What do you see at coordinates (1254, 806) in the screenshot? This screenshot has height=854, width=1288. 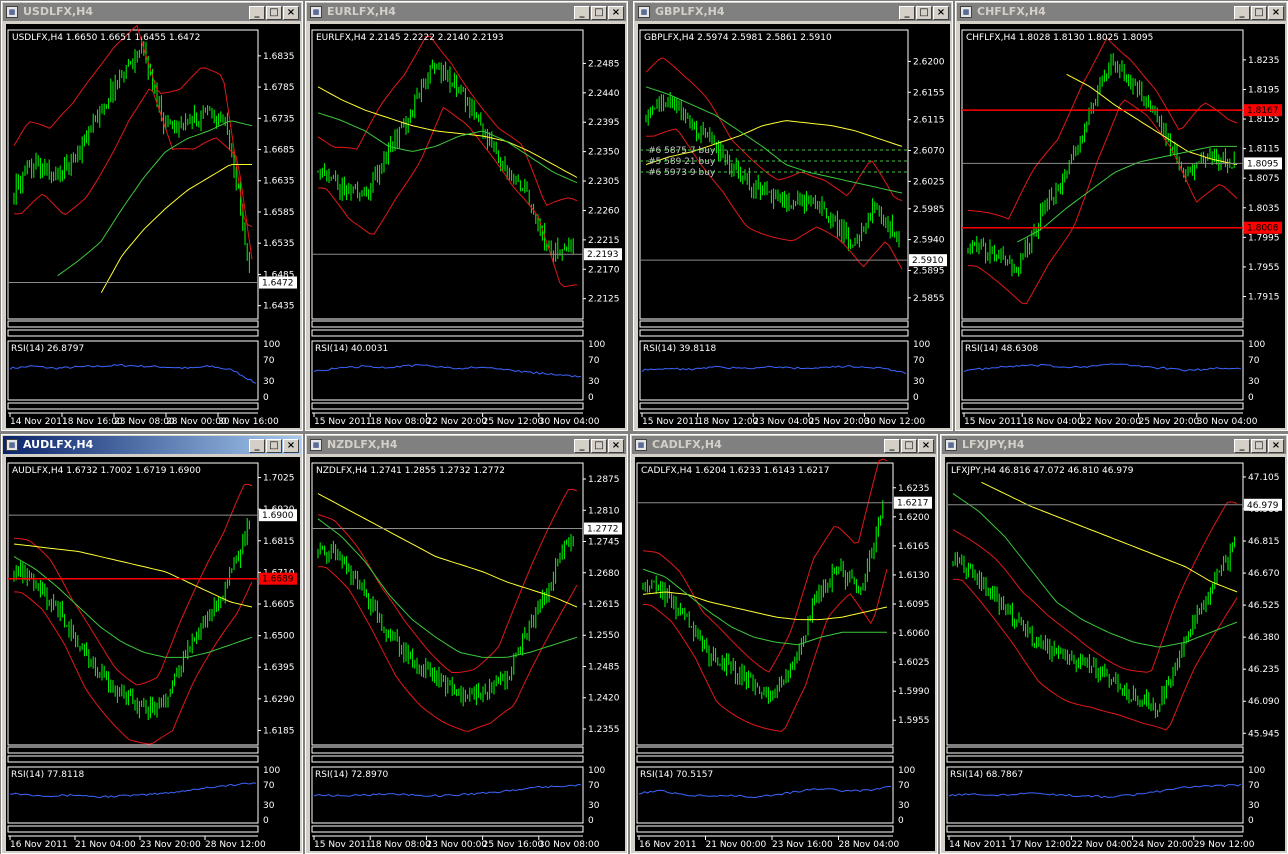 I see `rsi-tick-label: 30` at bounding box center [1254, 806].